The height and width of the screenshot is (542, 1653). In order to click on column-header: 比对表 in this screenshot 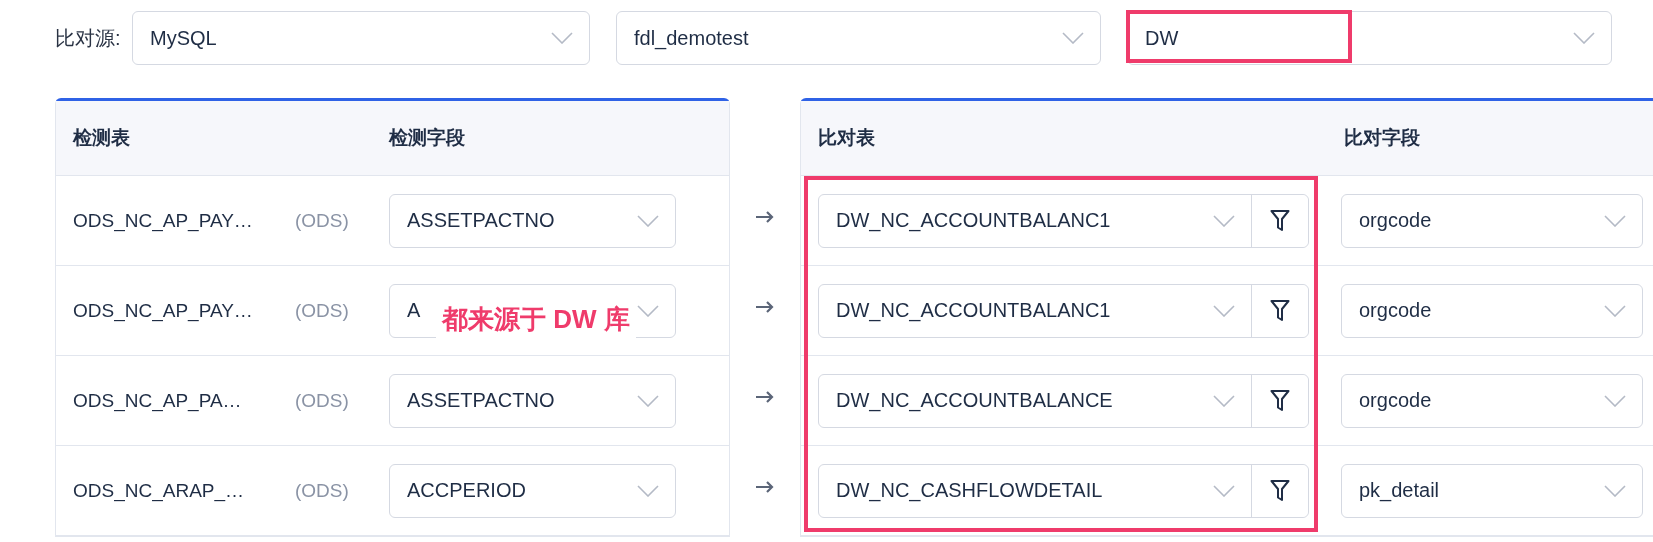, I will do `click(846, 137)`.